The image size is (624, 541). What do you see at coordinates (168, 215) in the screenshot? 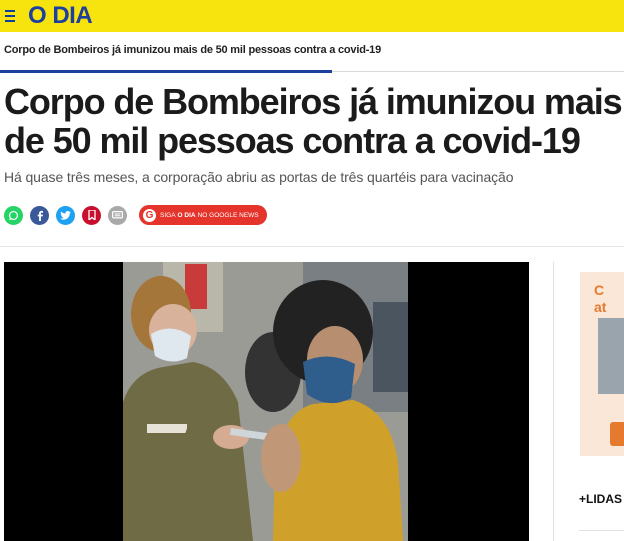
I see `google-news-prefix: SIGA` at bounding box center [168, 215].